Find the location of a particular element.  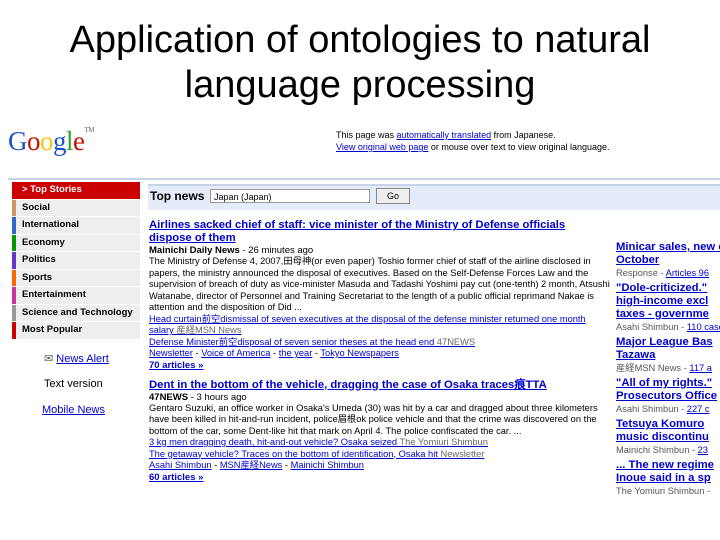

side-source: Response - is located at coordinates (641, 273).